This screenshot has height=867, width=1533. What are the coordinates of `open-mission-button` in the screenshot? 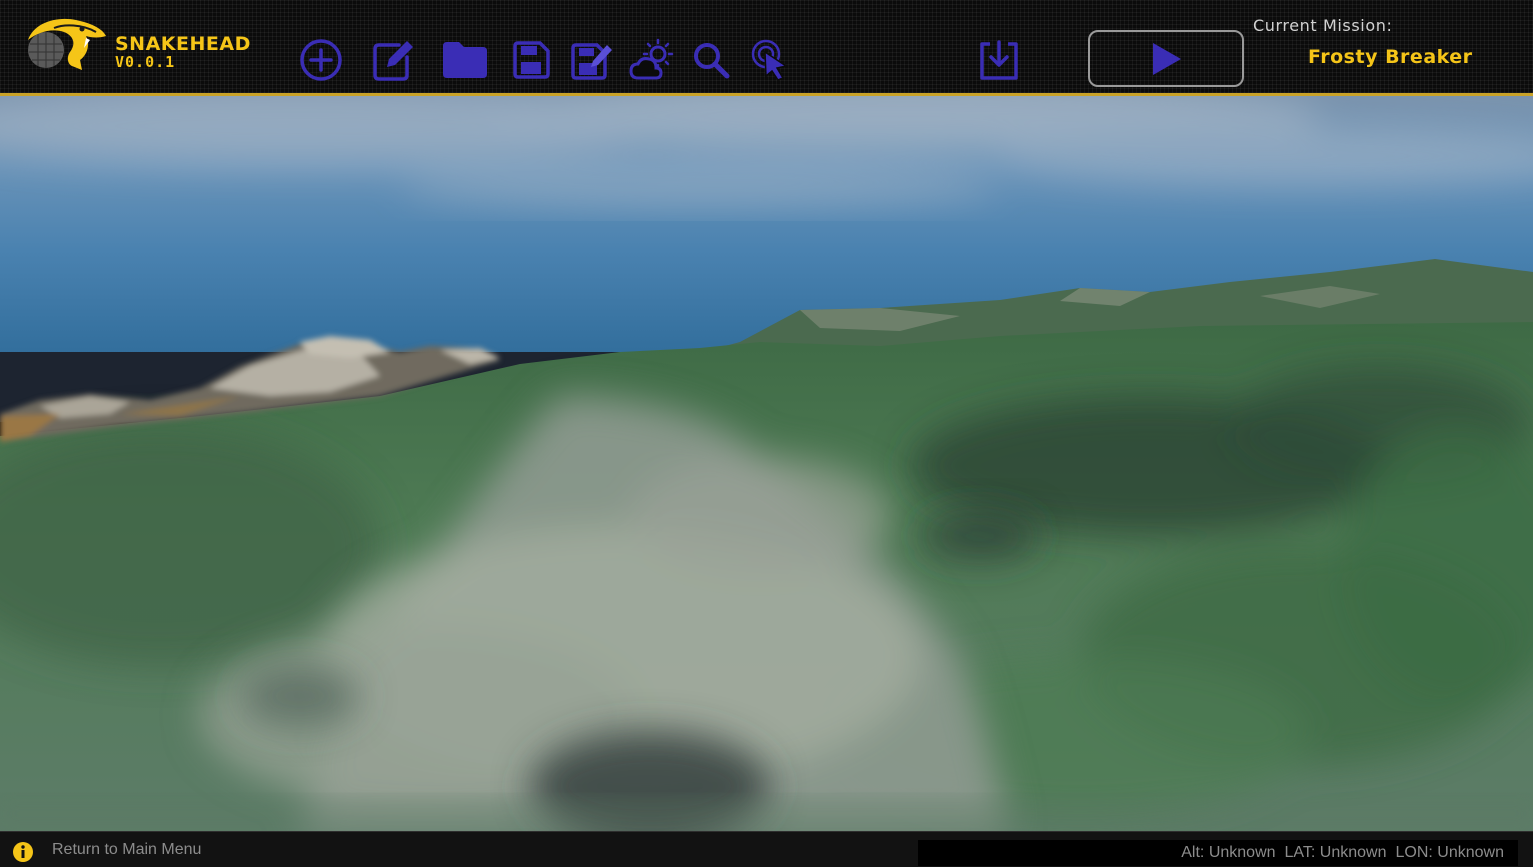 It's located at (465, 60).